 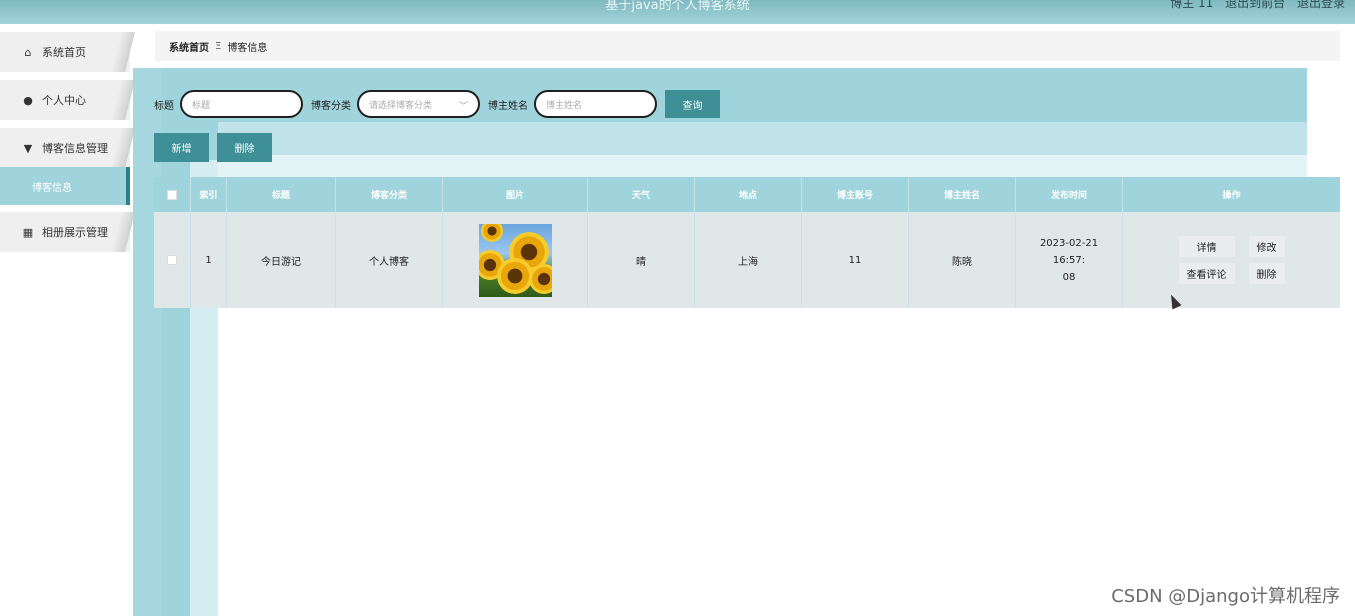 What do you see at coordinates (164, 106) in the screenshot?
I see `title-label: 标题` at bounding box center [164, 106].